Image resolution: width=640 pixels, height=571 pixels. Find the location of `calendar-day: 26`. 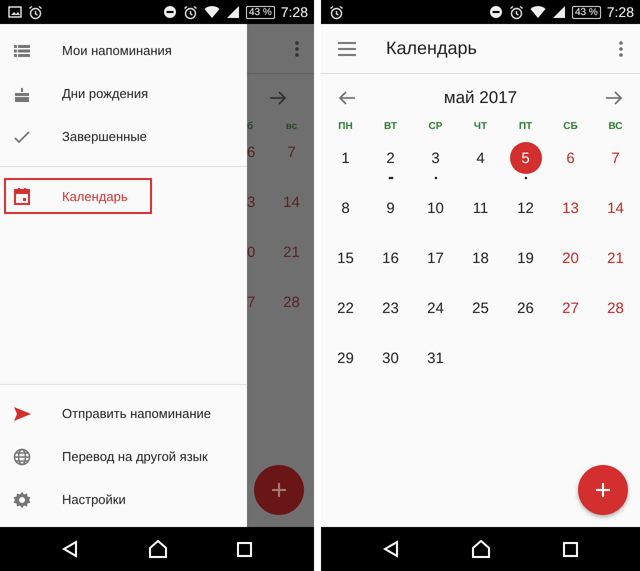

calendar-day: 26 is located at coordinates (526, 308).